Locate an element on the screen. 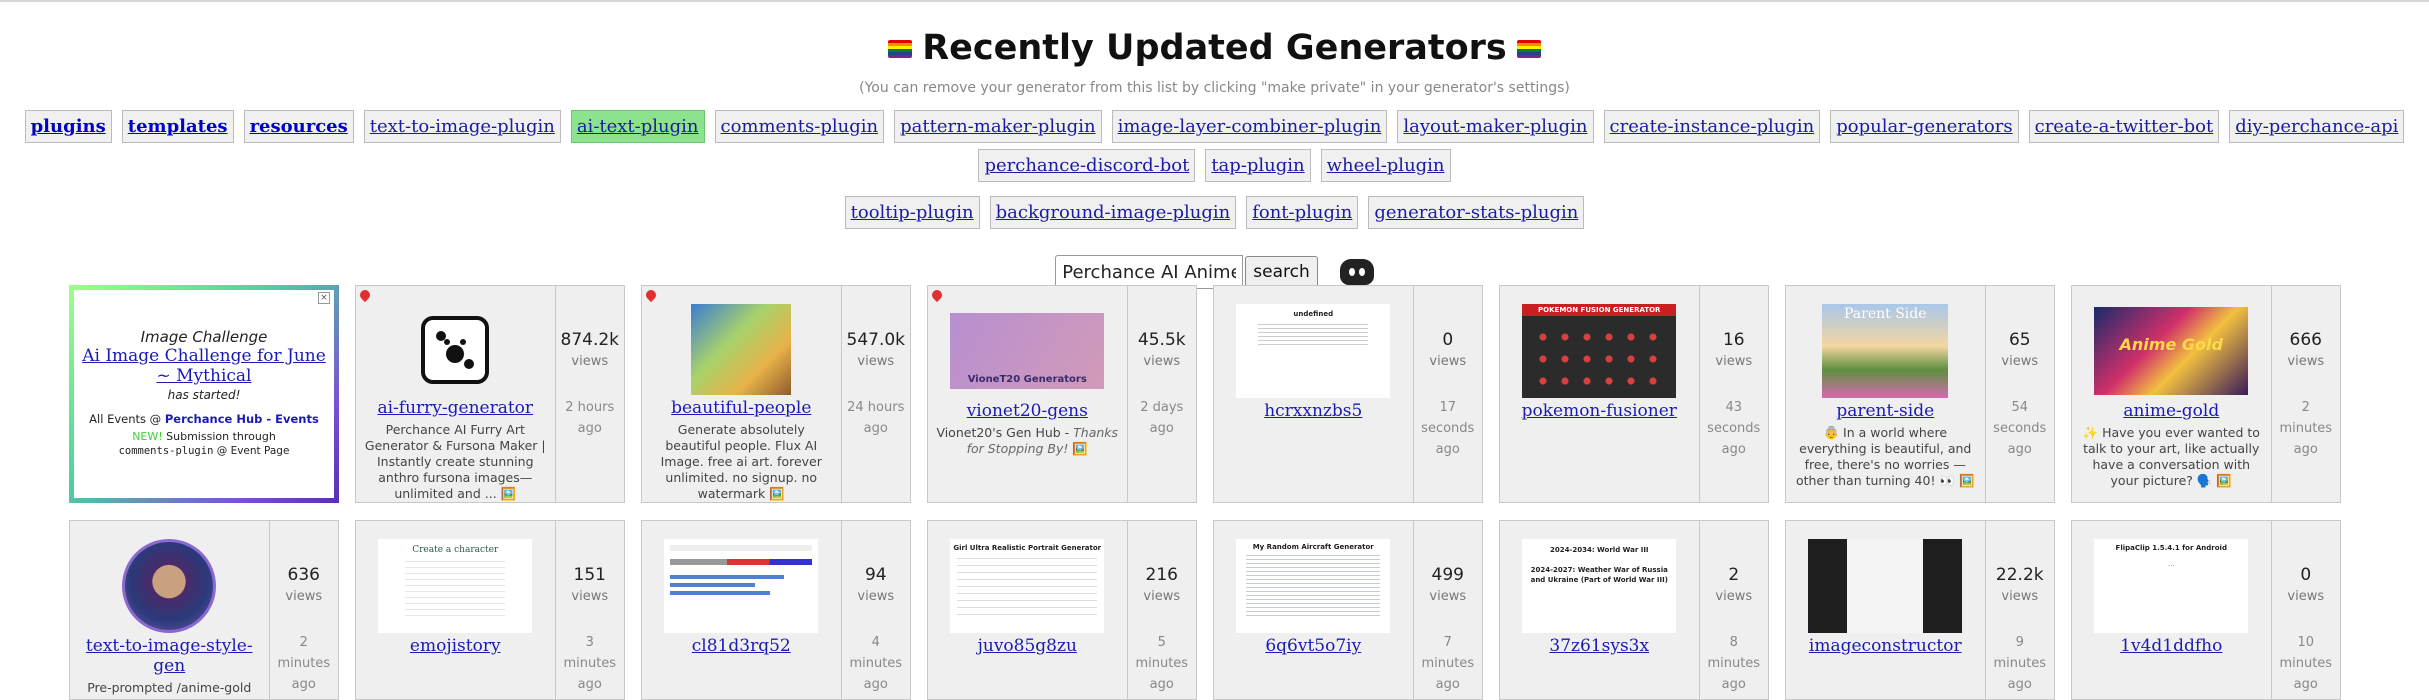 This screenshot has width=2429, height=700. card-stats: 45.5k views 2 days ago is located at coordinates (1161, 394).